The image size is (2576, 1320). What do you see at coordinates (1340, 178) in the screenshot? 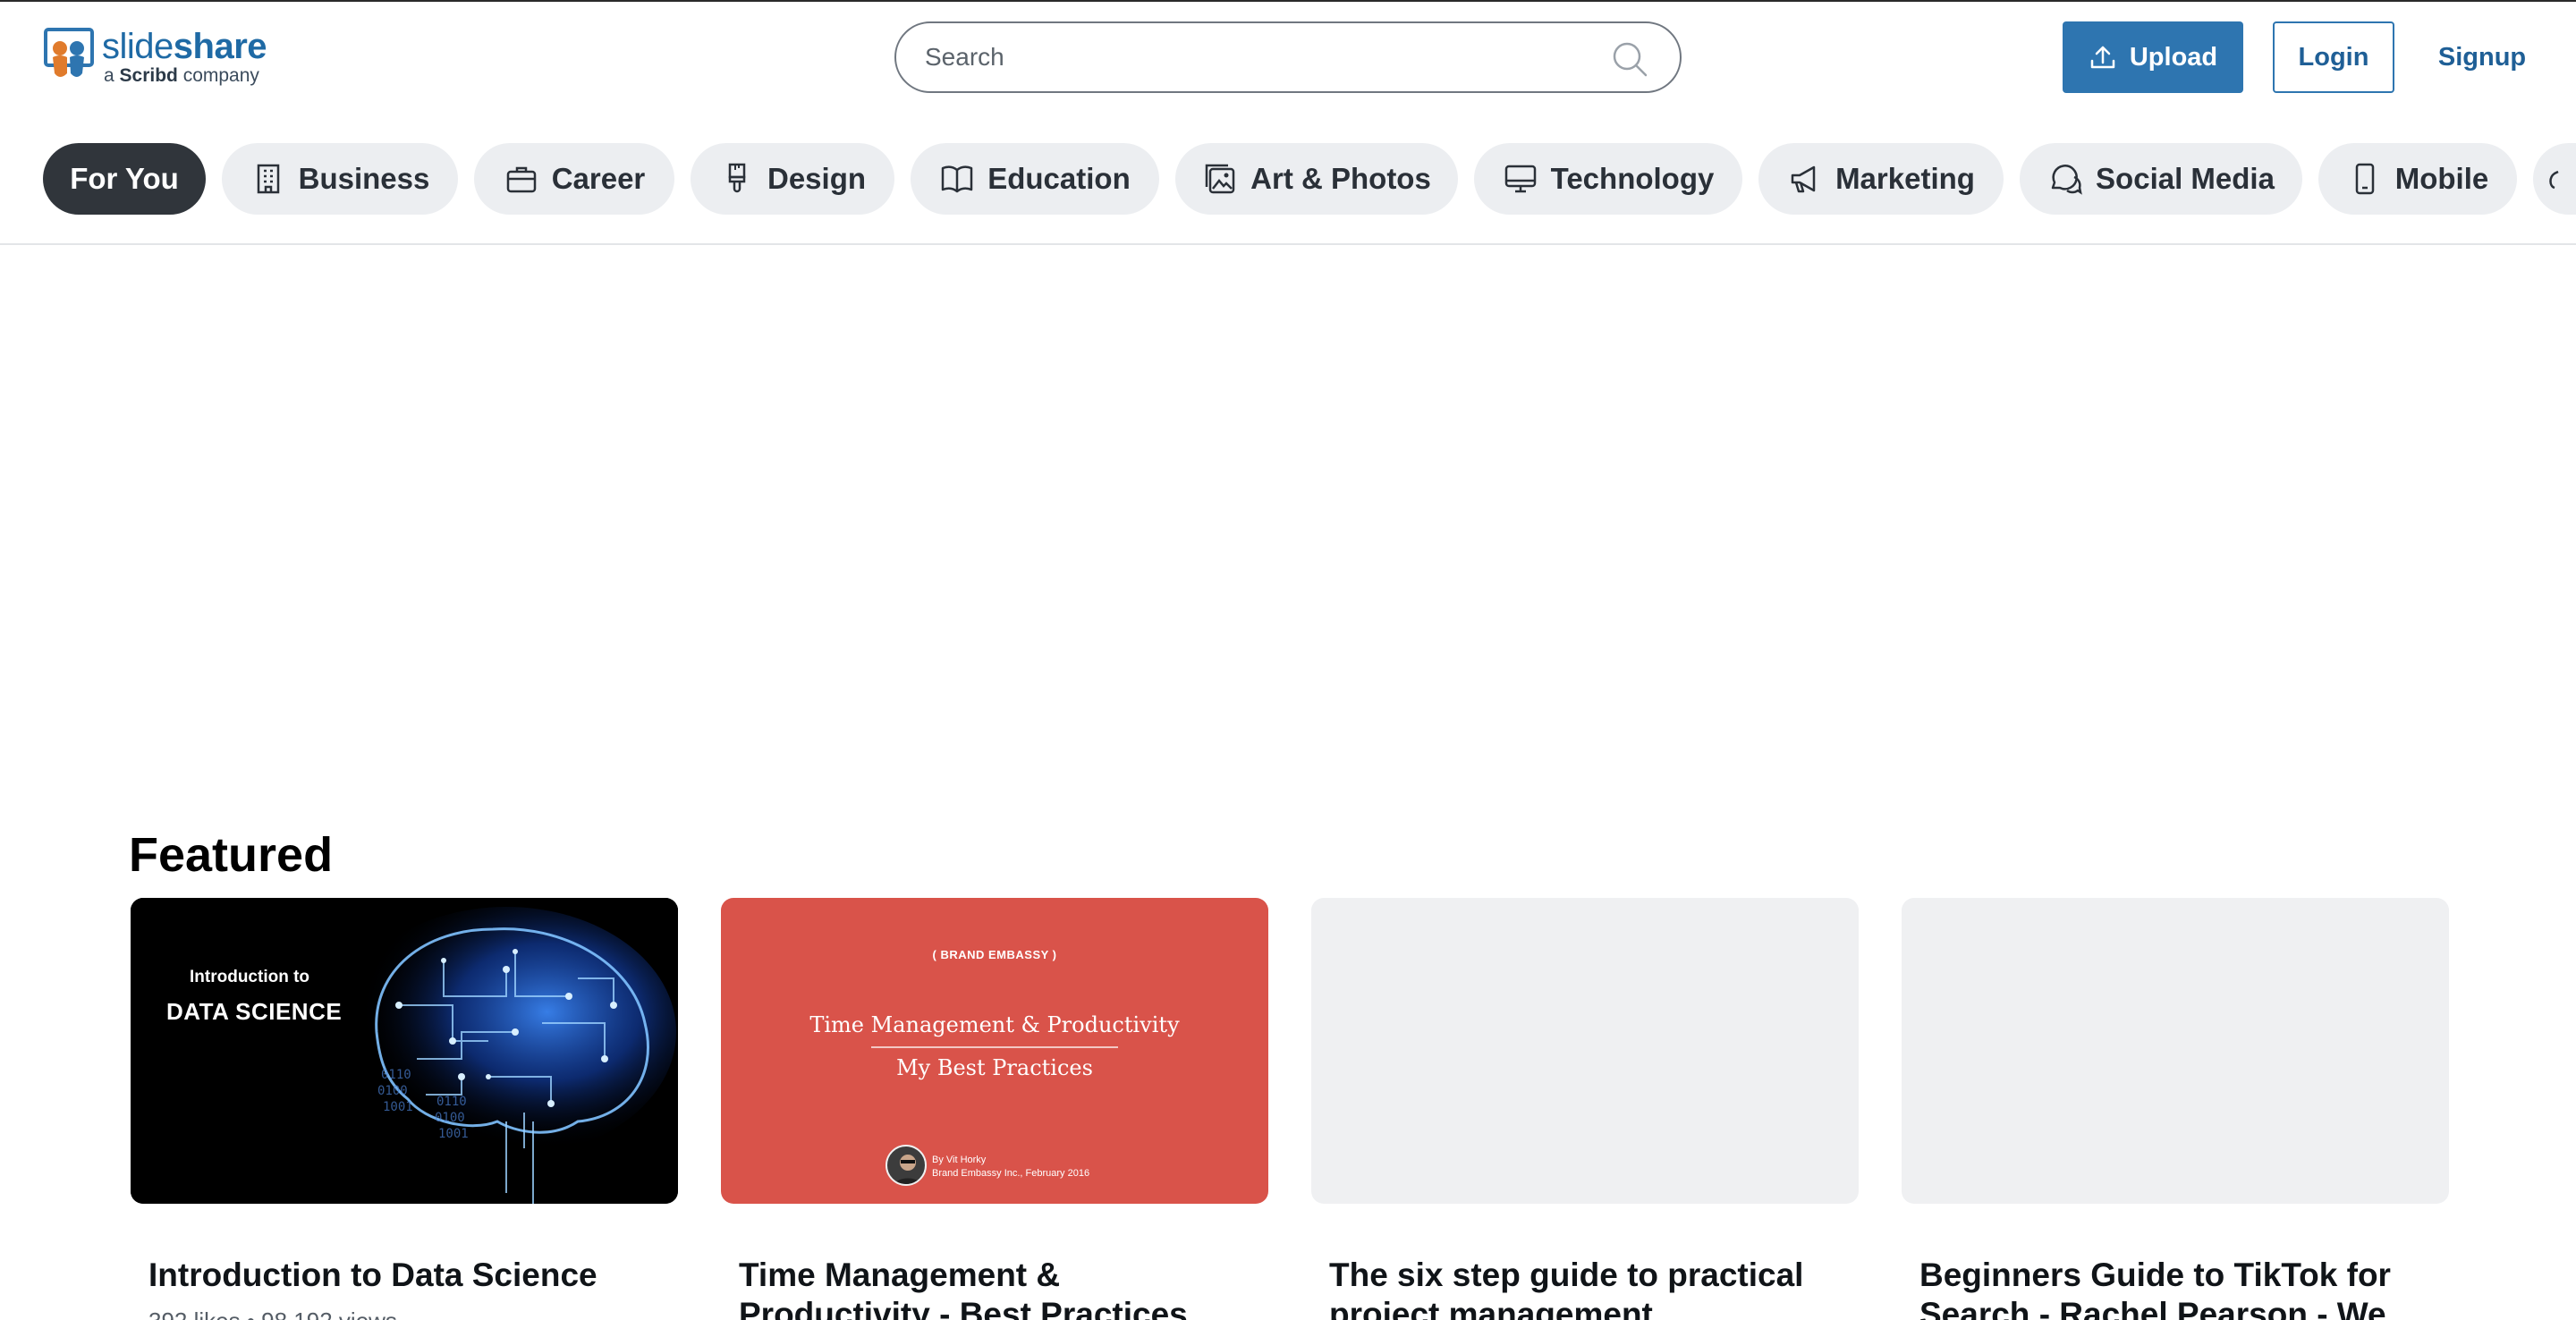
I see `category-label: Art & Photos` at bounding box center [1340, 178].